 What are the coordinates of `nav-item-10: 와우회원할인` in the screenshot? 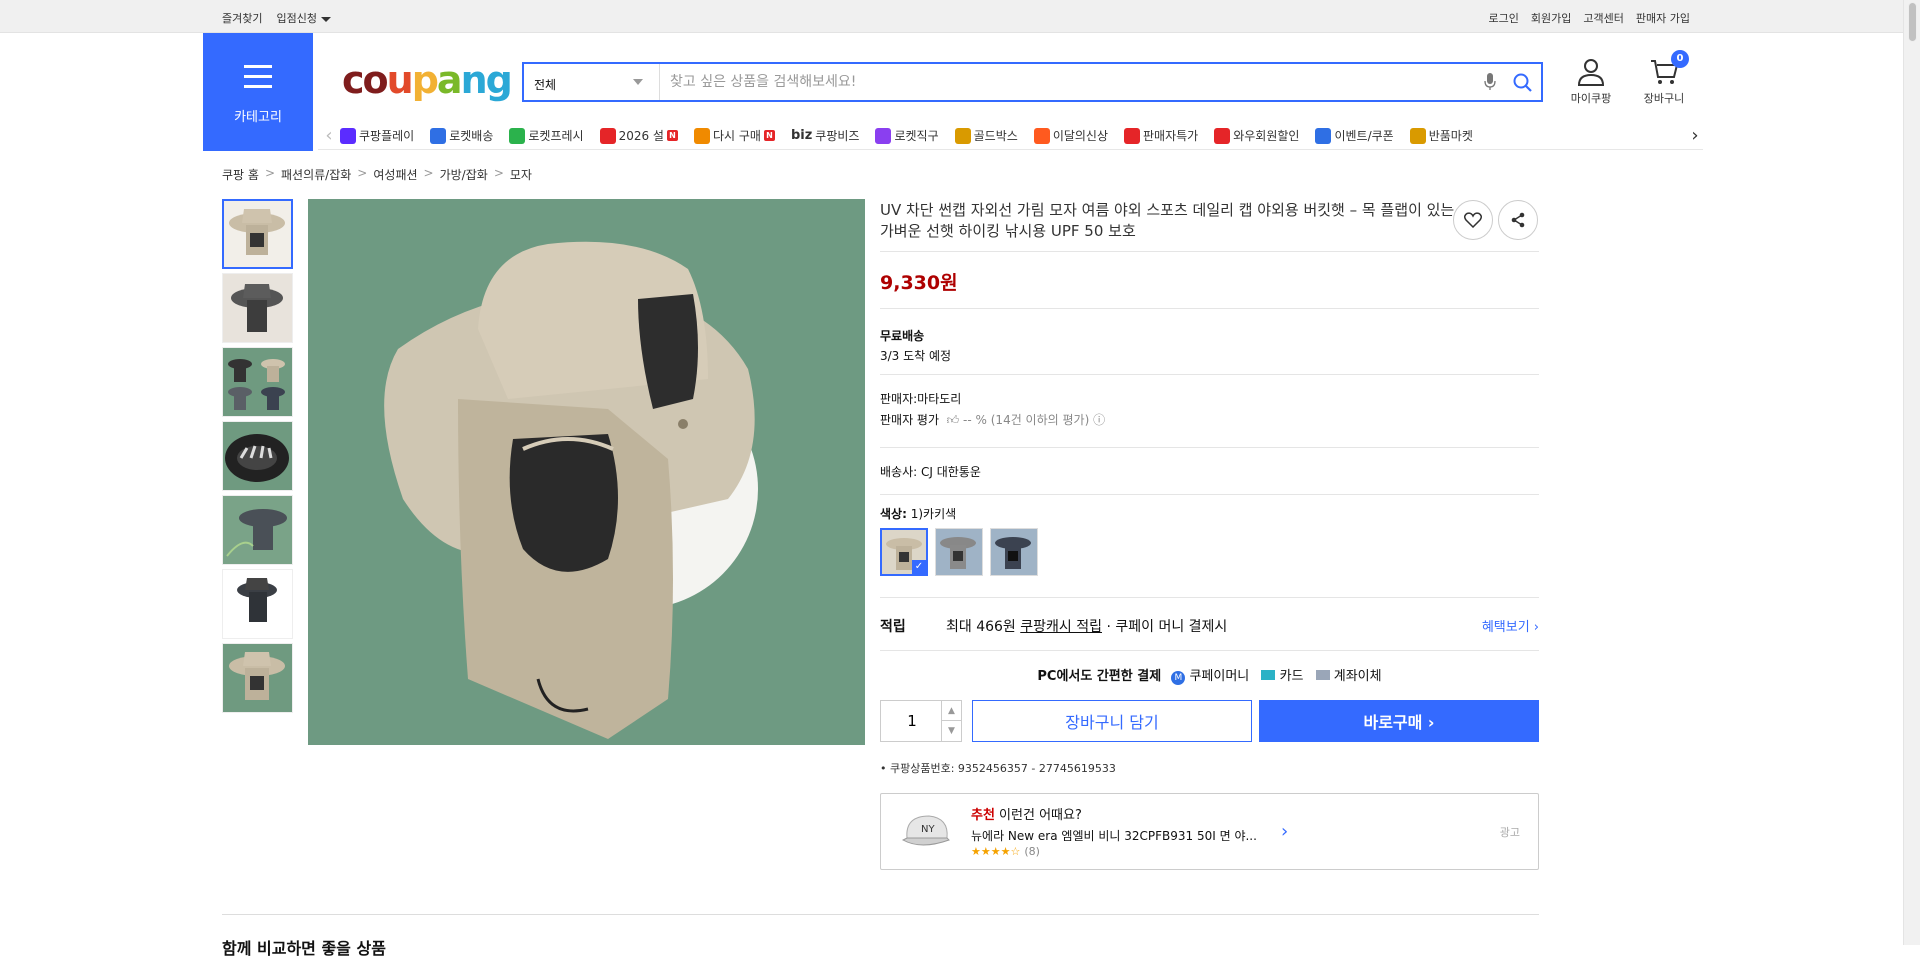 It's located at (1256, 135).